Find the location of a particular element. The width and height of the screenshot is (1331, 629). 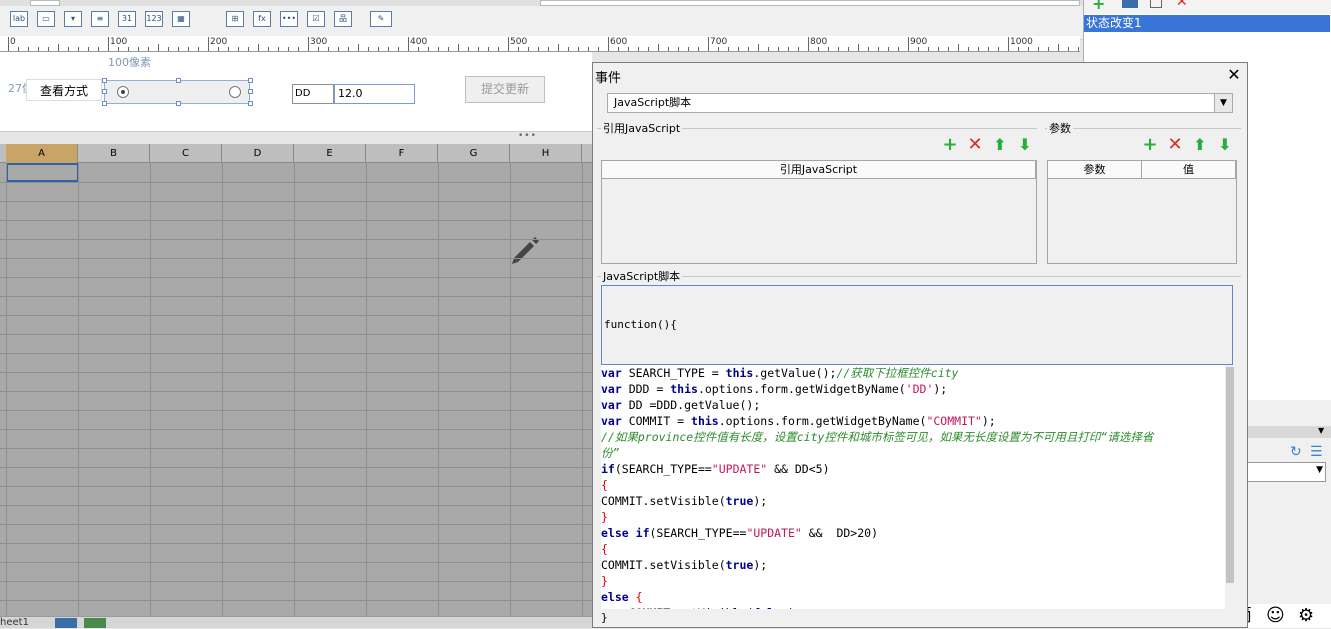

param-value-header: 值 is located at coordinates (1189, 170).